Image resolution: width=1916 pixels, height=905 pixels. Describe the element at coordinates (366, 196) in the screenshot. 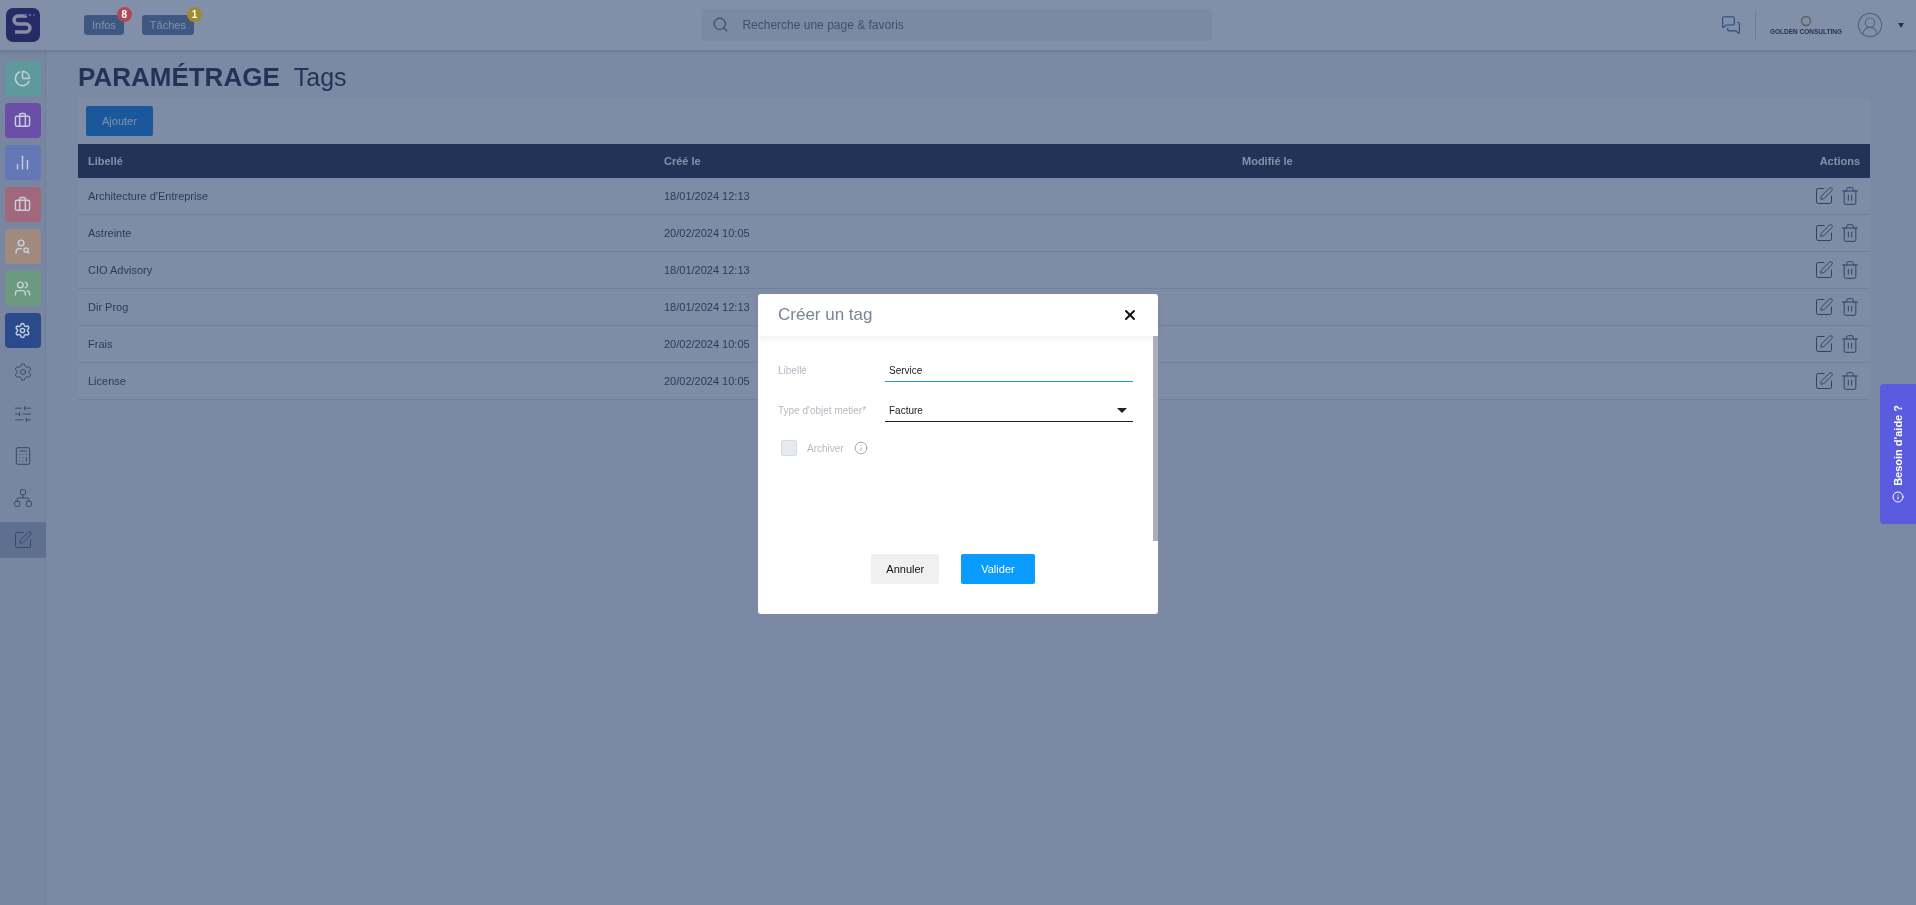

I see `table-cell: Architecture d'Entreprise` at that location.